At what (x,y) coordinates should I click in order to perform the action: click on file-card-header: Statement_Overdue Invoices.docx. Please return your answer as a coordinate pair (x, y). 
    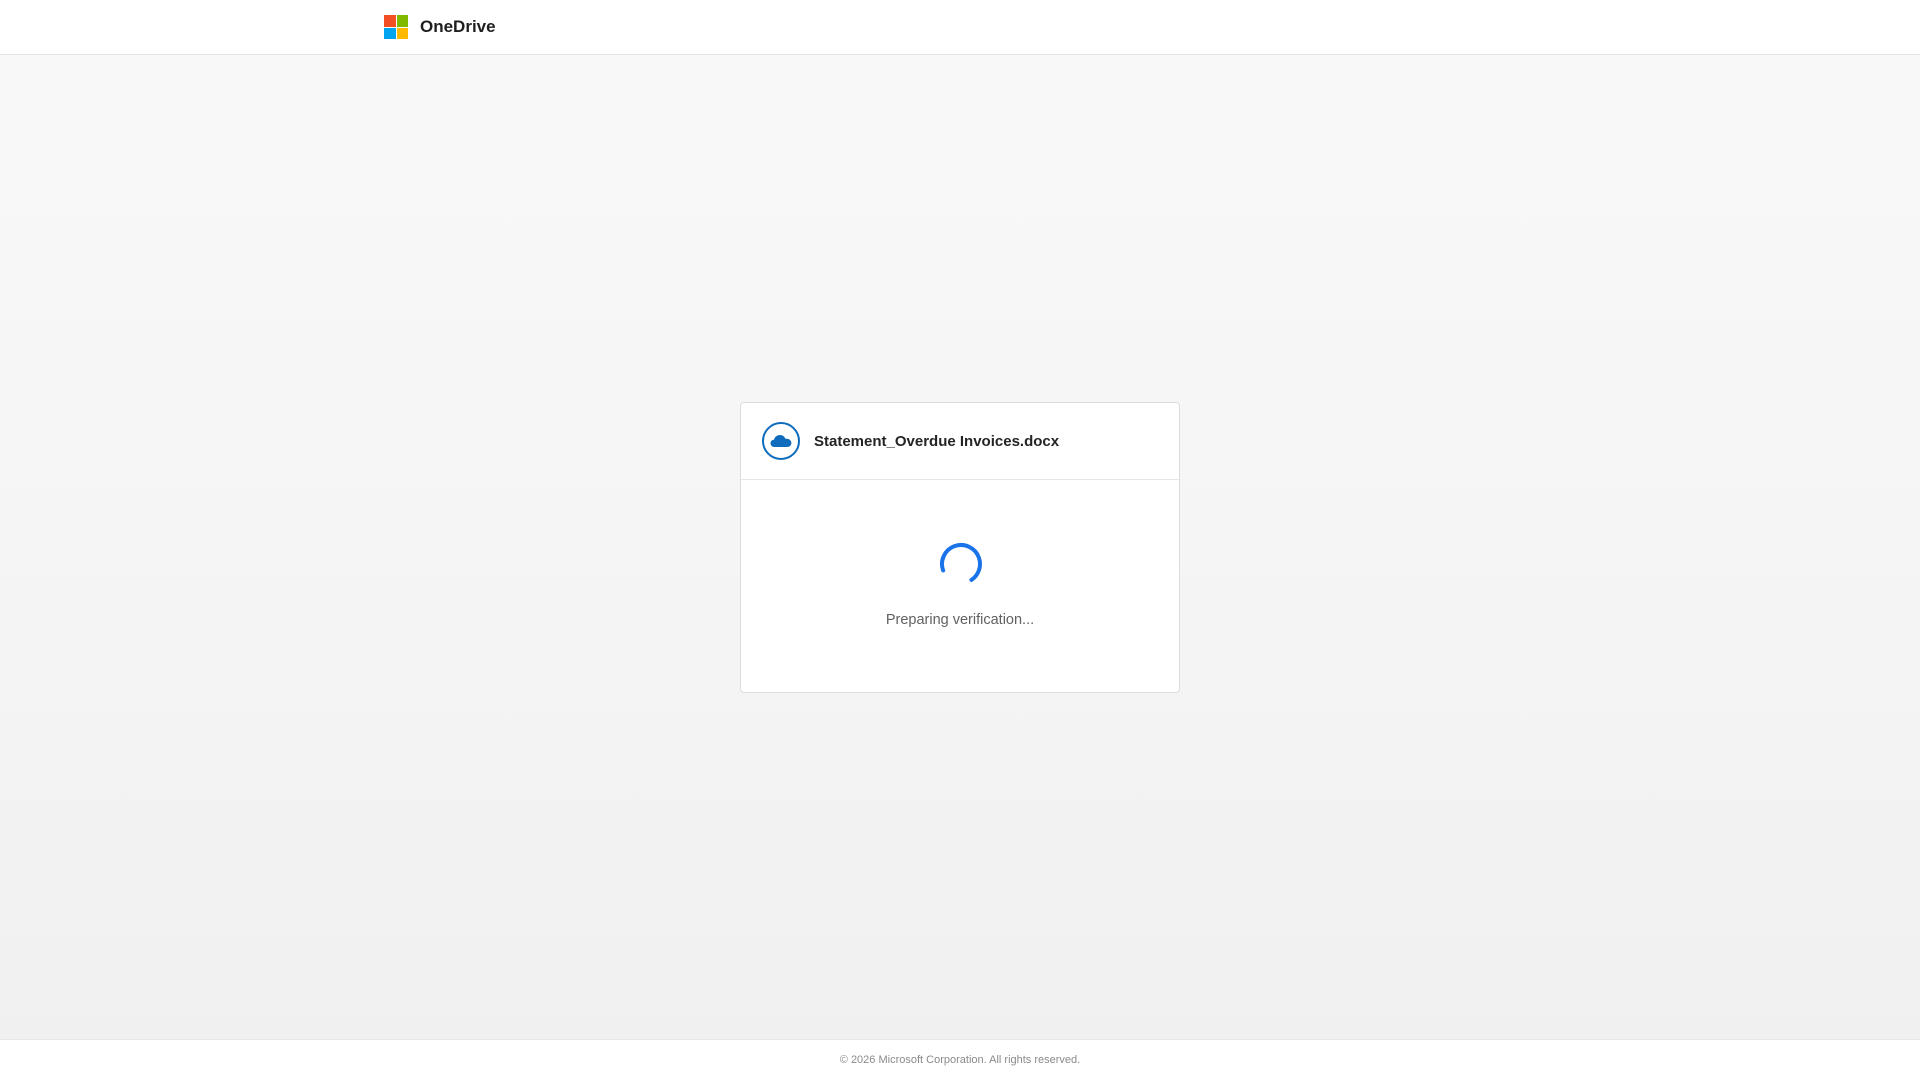
    Looking at the image, I should click on (960, 441).